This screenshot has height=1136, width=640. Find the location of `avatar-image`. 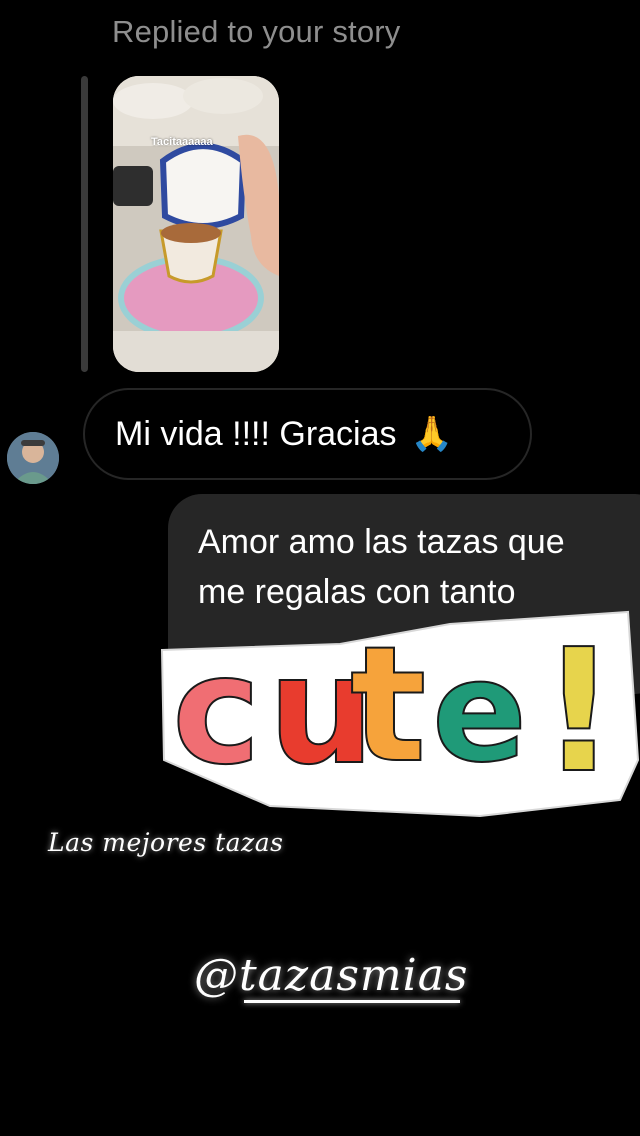

avatar-image is located at coordinates (33, 458).